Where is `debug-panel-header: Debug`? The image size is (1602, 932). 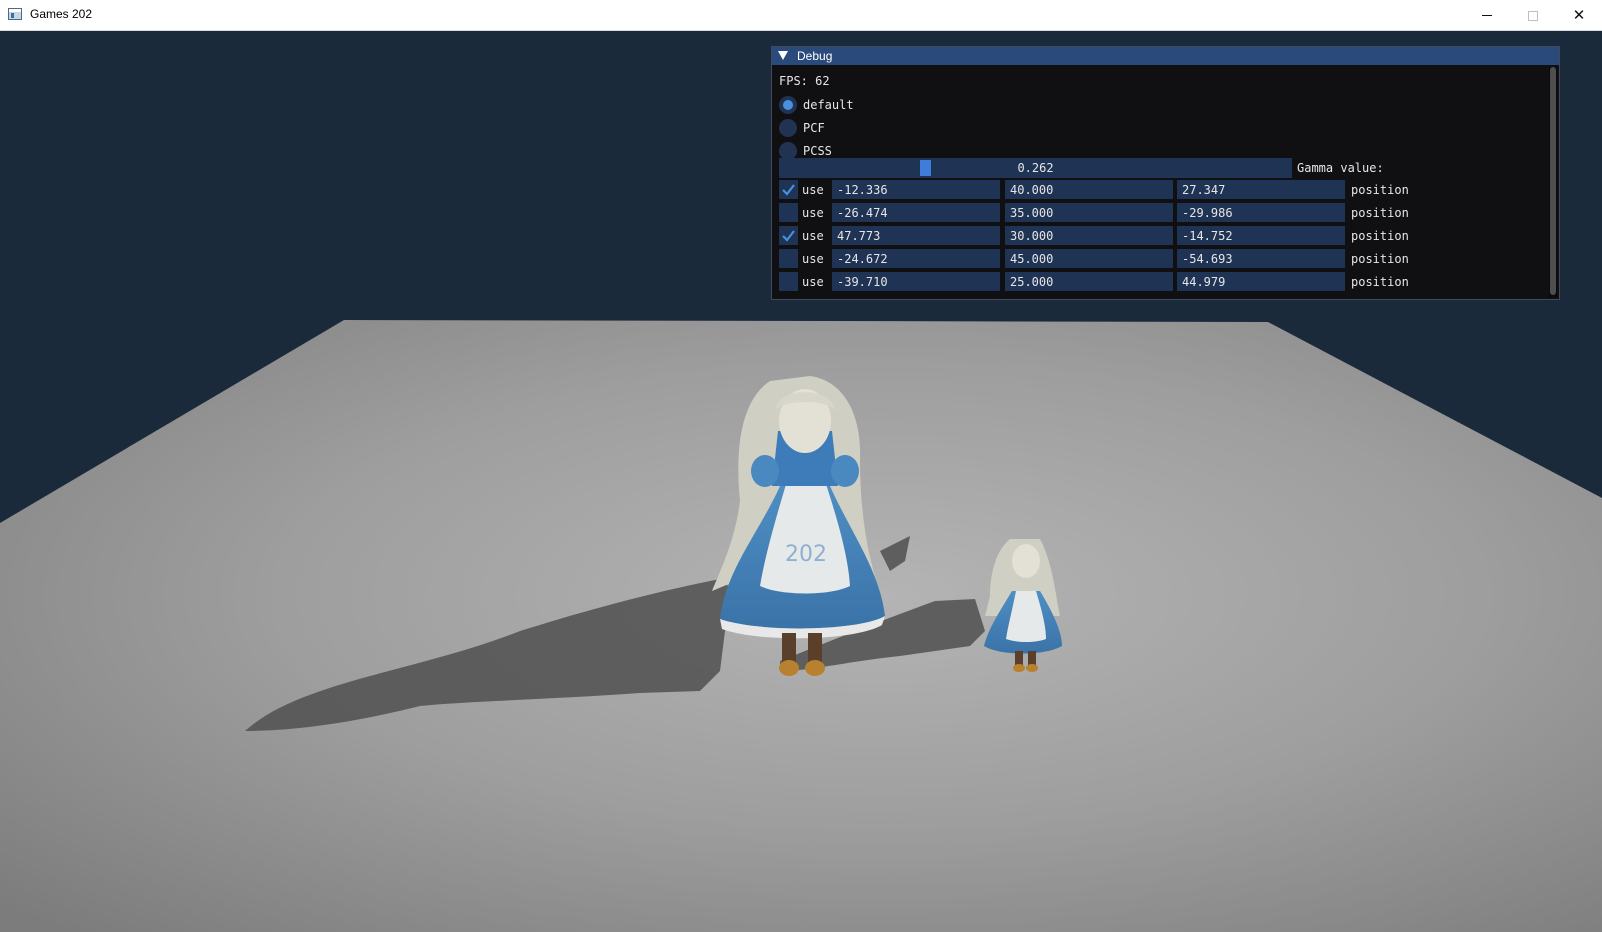 debug-panel-header: Debug is located at coordinates (1165, 56).